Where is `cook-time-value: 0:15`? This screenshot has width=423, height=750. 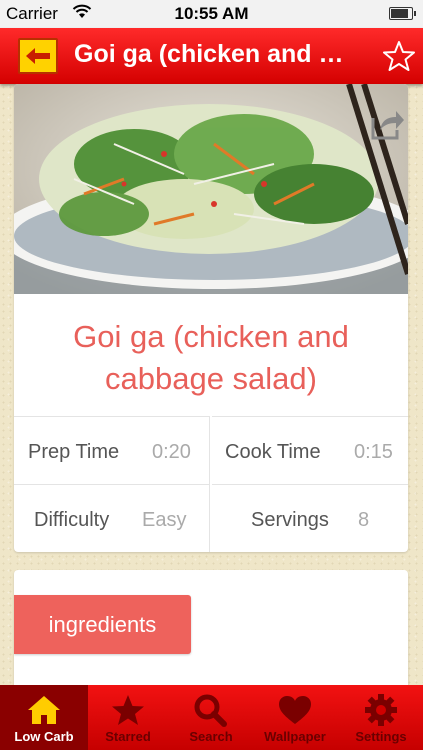
cook-time-value: 0:15 is located at coordinates (373, 452).